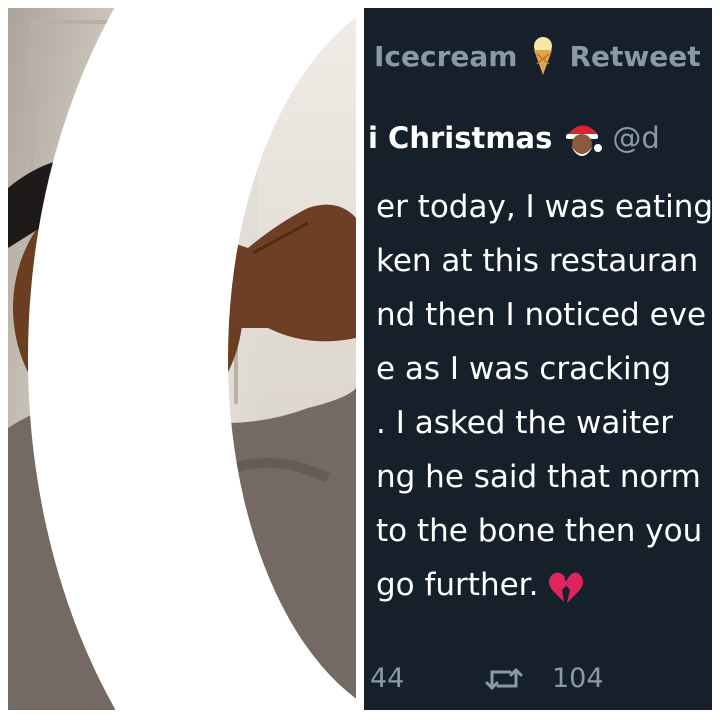  I want to click on tweet-line: er today, I was eating, so click(544, 207).